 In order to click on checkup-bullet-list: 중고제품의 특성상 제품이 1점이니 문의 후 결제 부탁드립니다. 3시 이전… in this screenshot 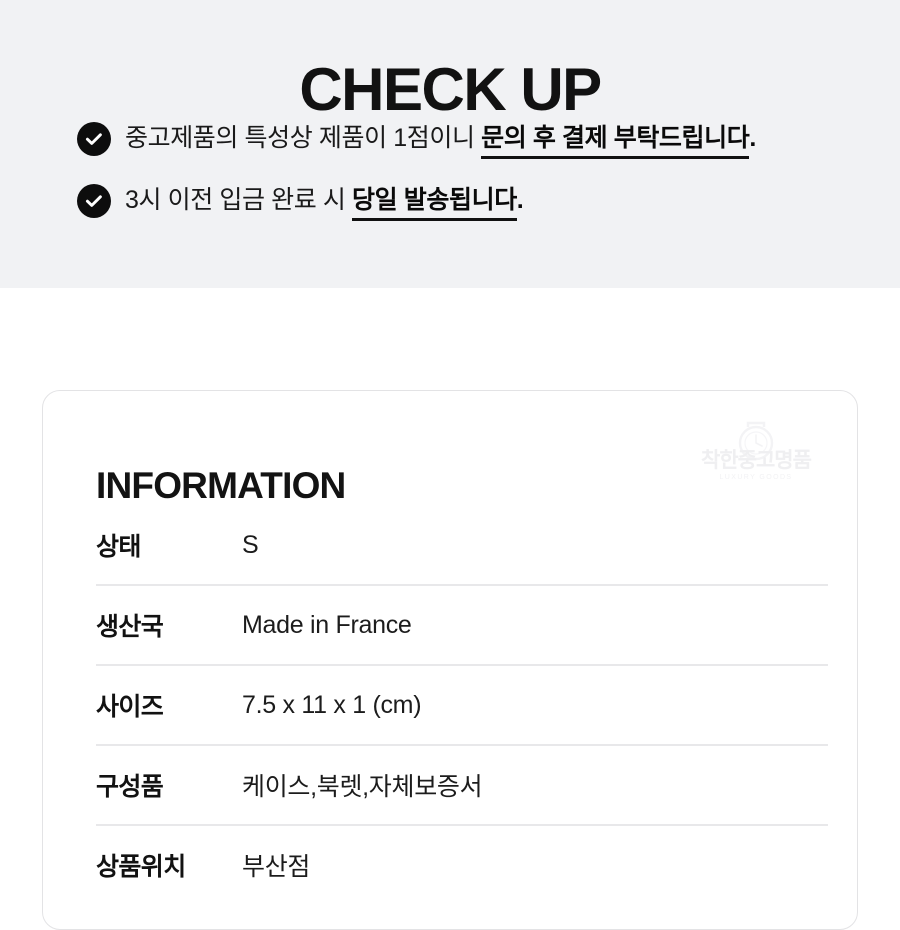, I will do `click(450, 180)`.